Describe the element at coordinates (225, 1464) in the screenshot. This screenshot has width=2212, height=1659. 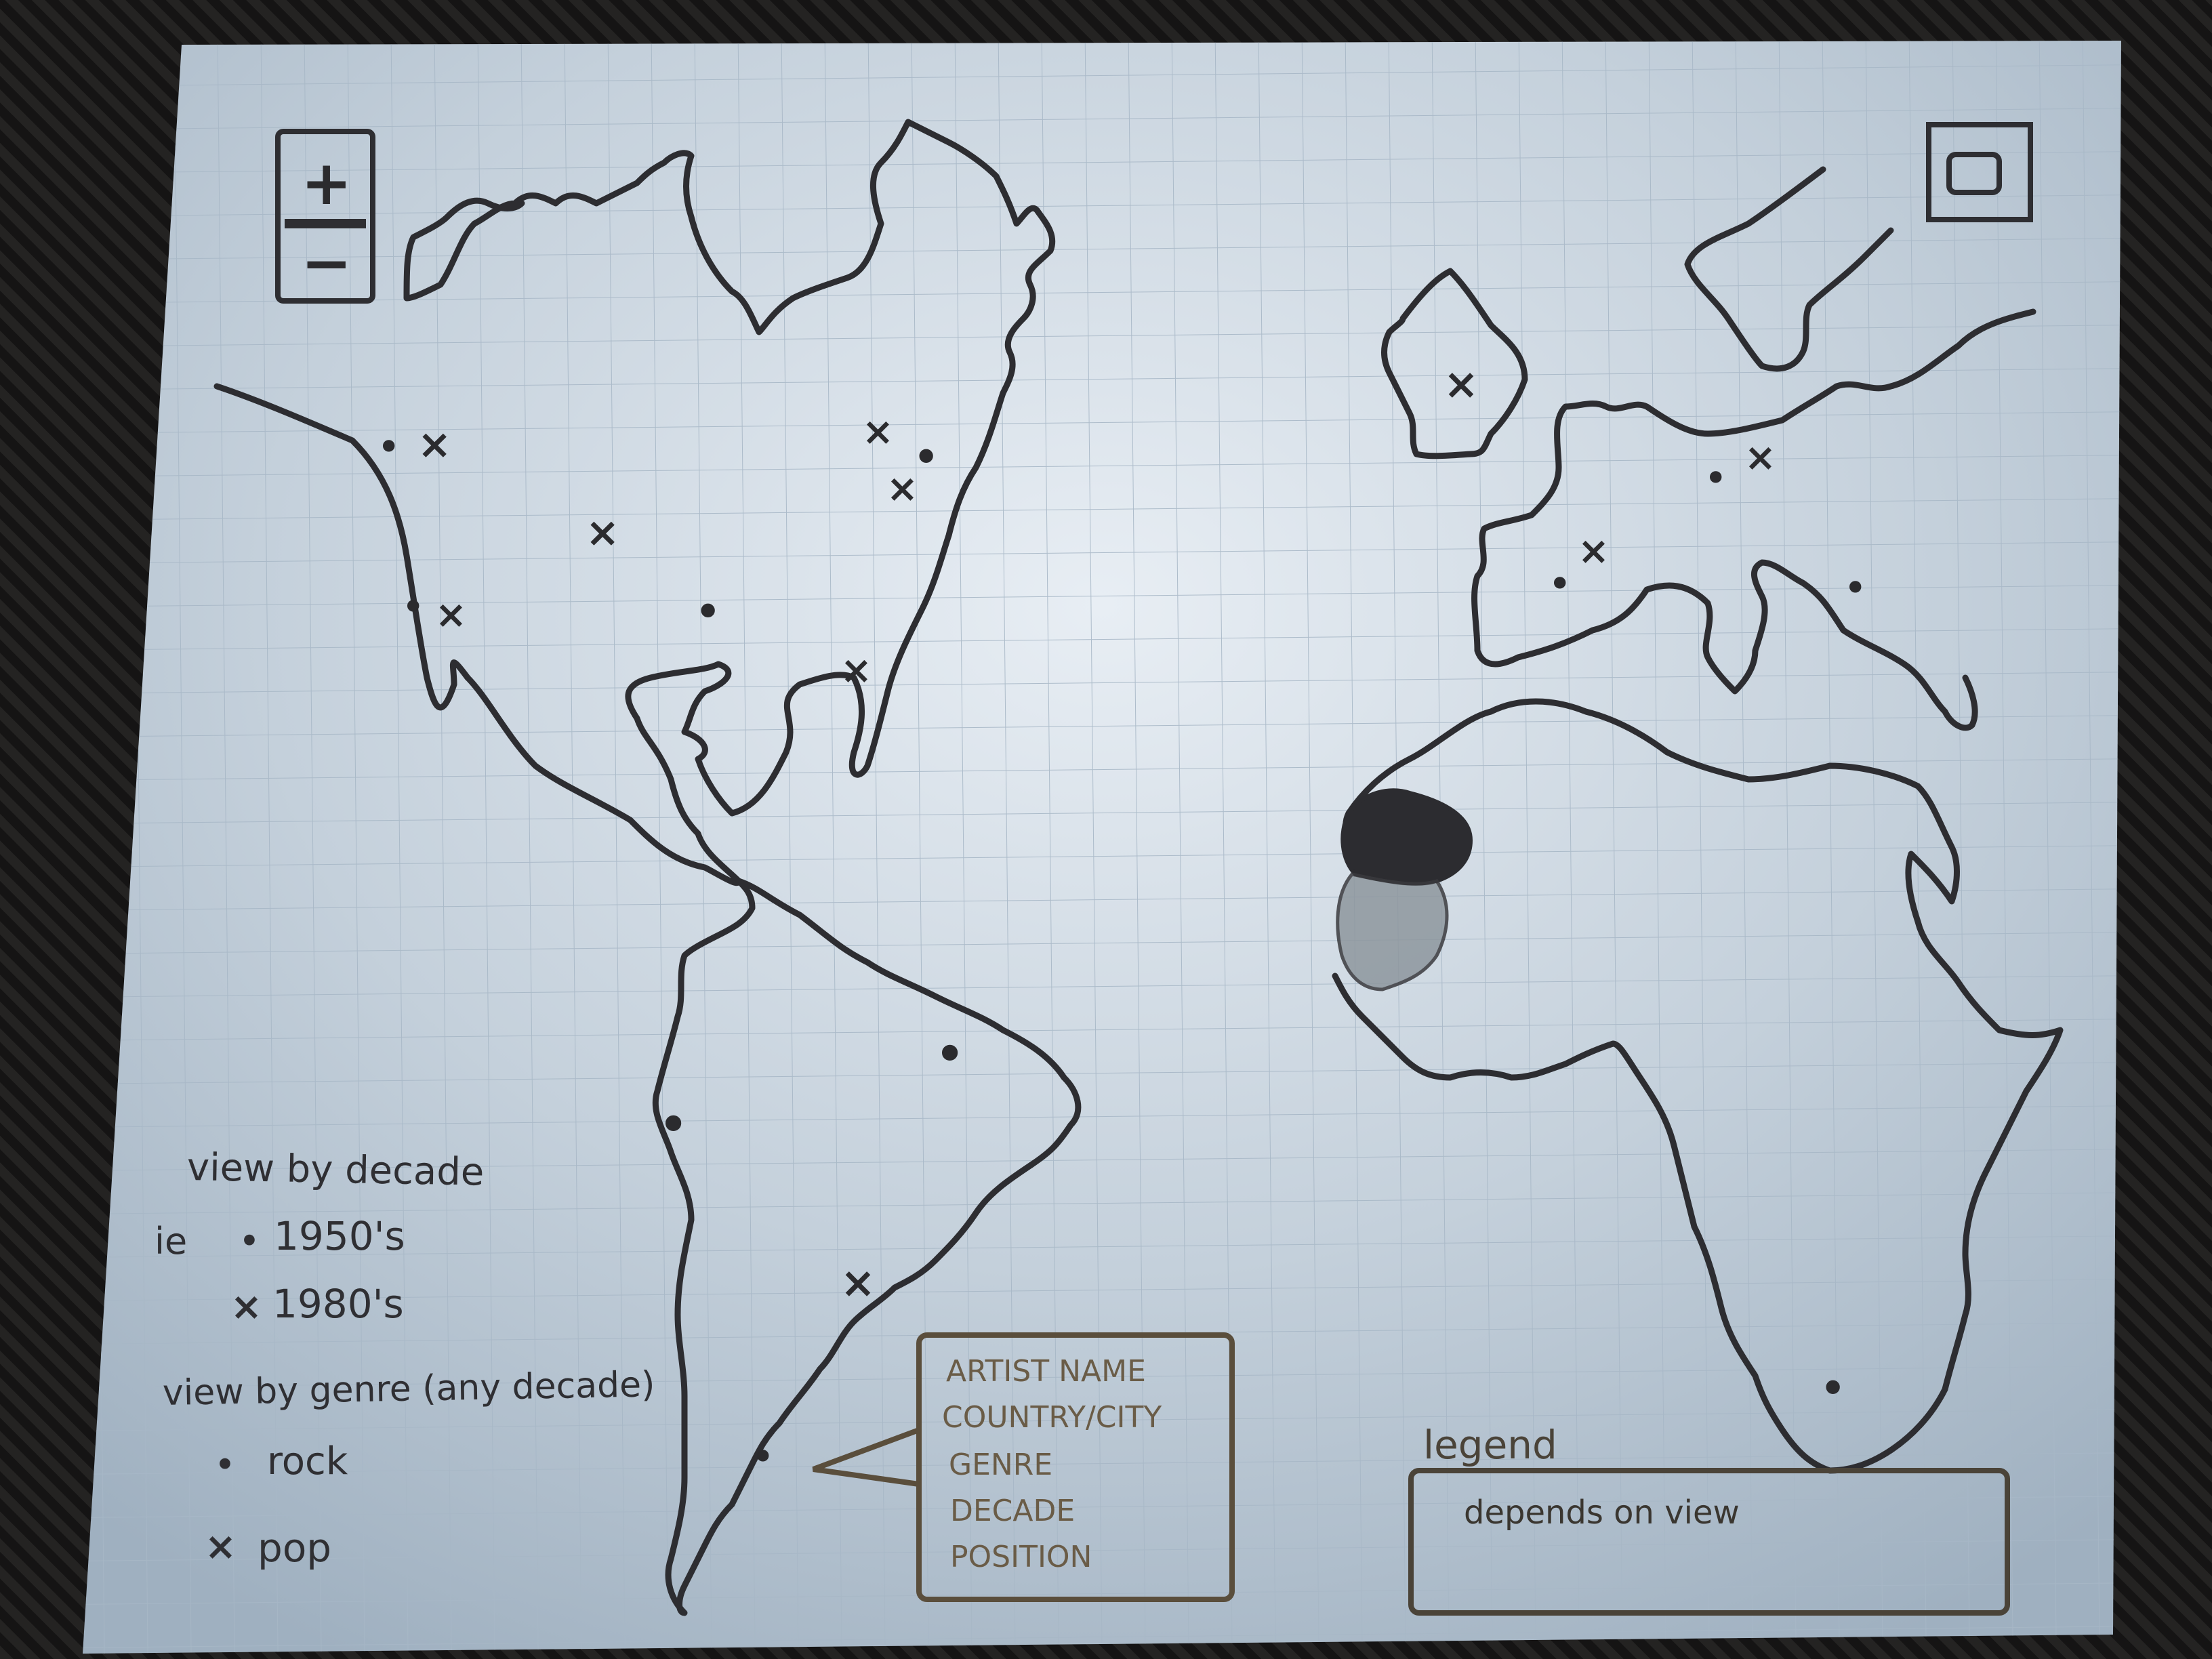
I see `genre-rock-marker: •` at that location.